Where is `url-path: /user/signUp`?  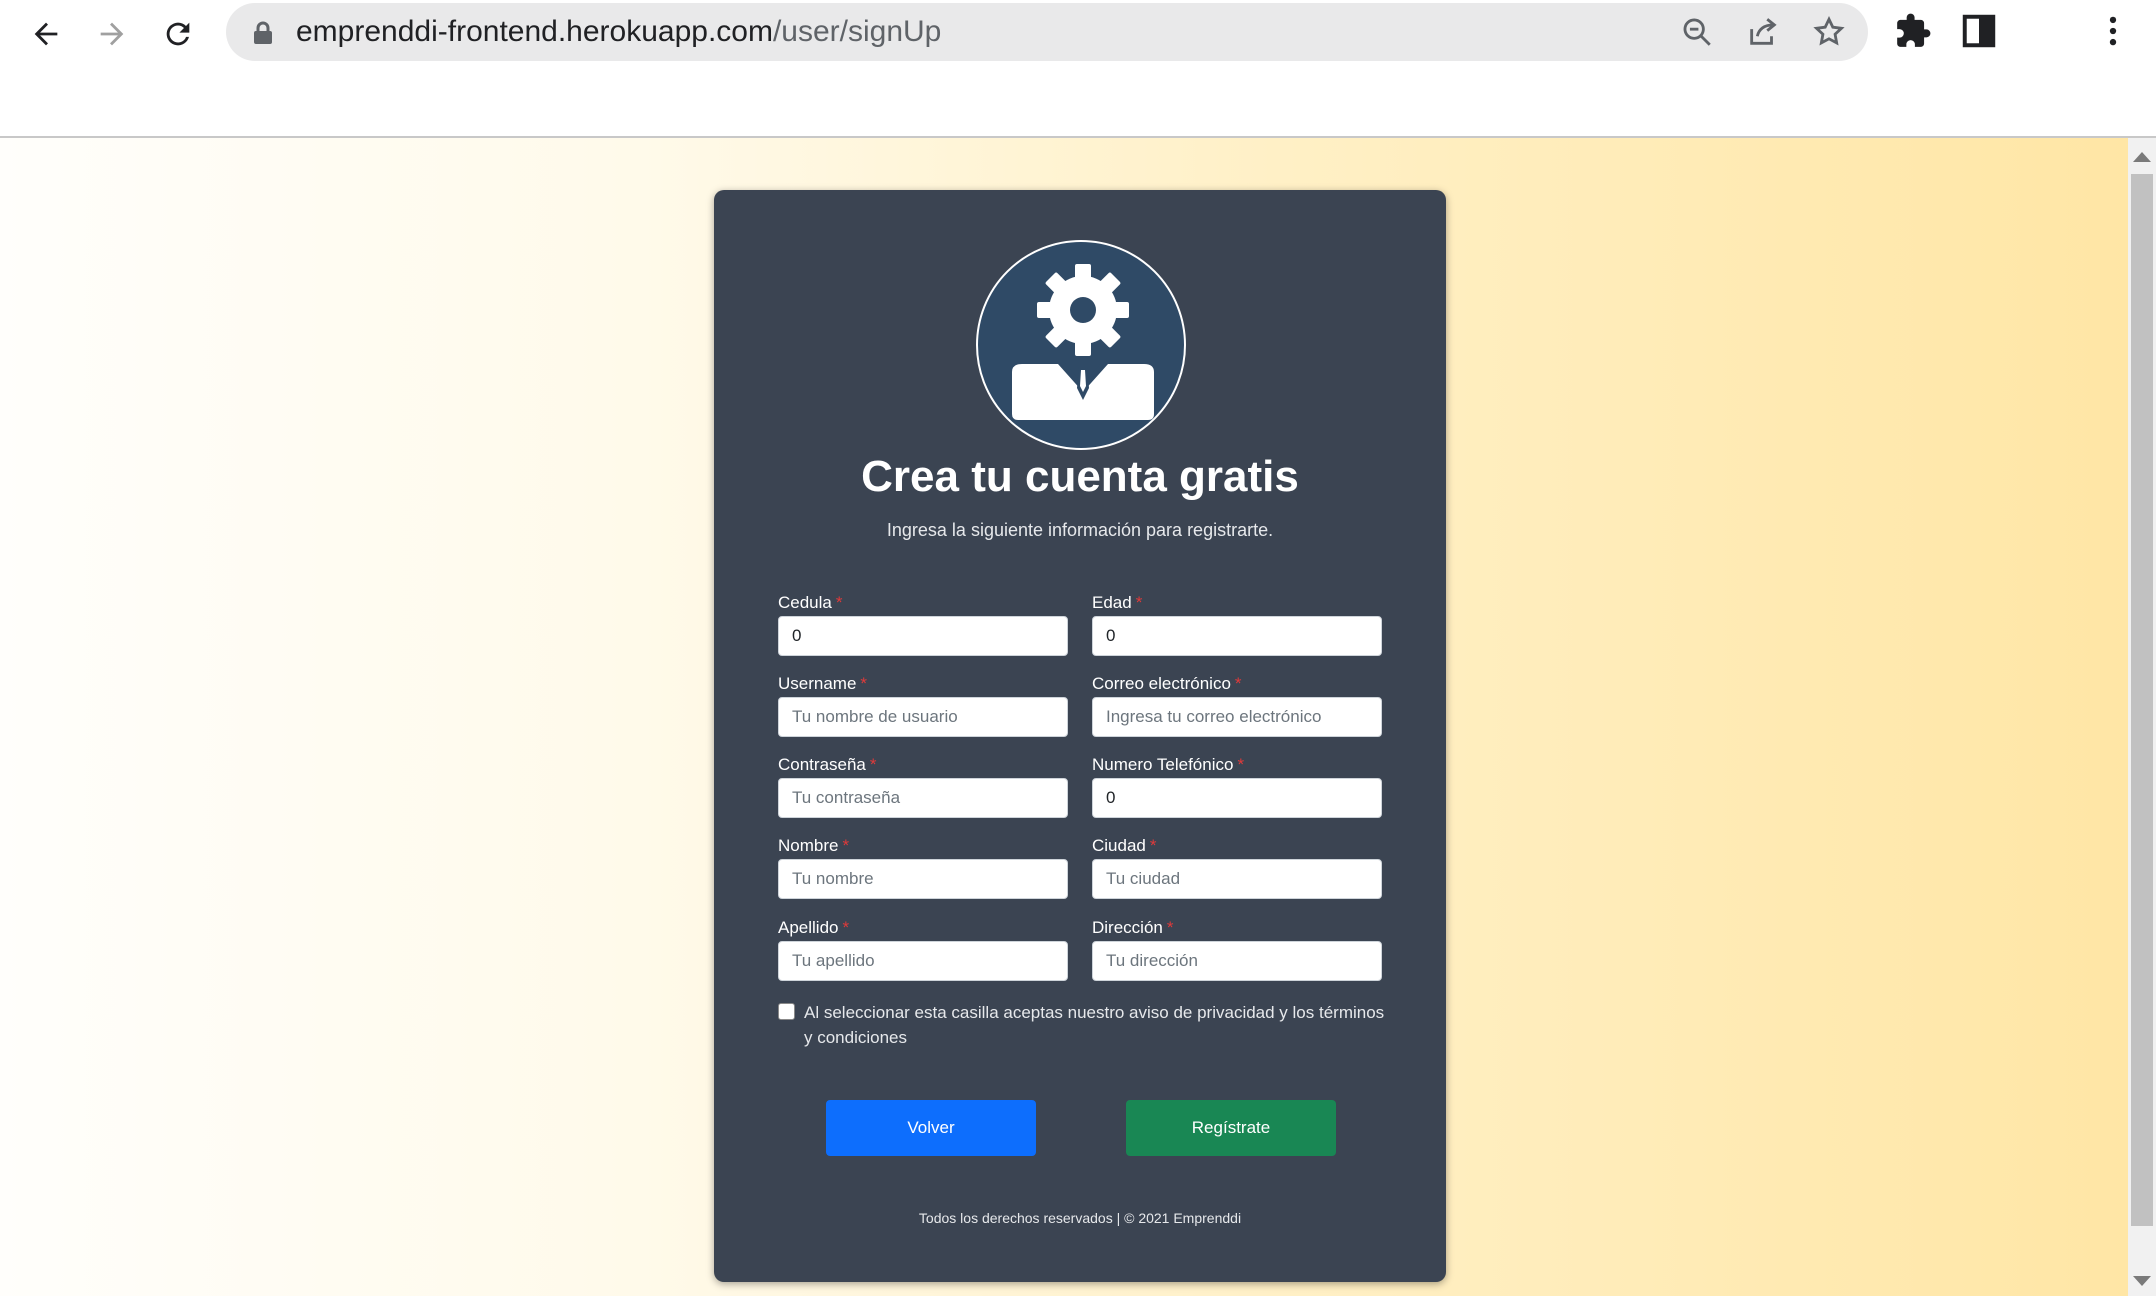 url-path: /user/signUp is located at coordinates (857, 31).